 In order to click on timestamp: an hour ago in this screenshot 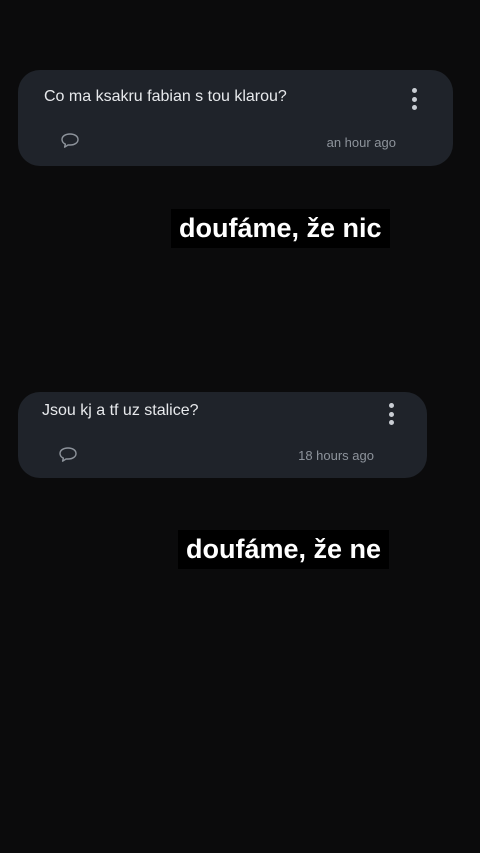, I will do `click(361, 142)`.